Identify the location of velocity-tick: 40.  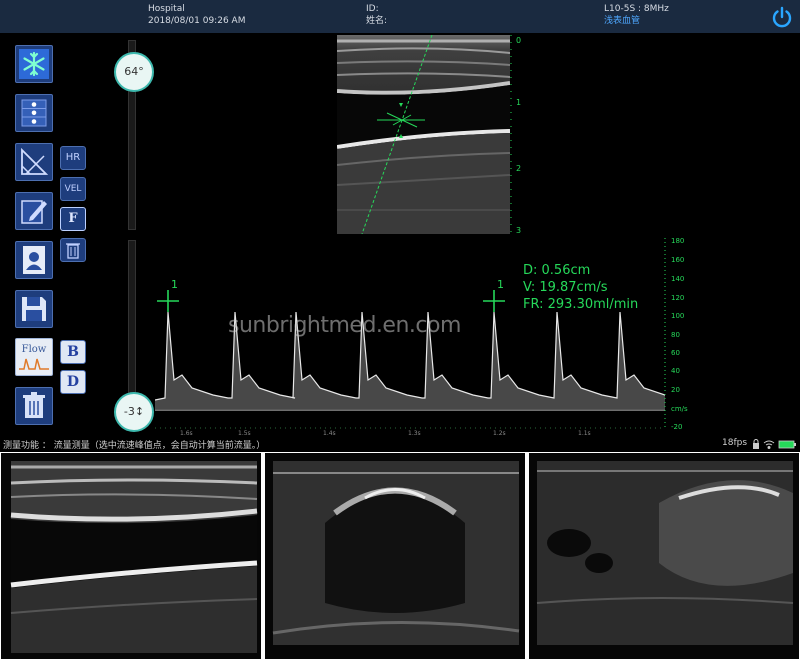
(675, 371).